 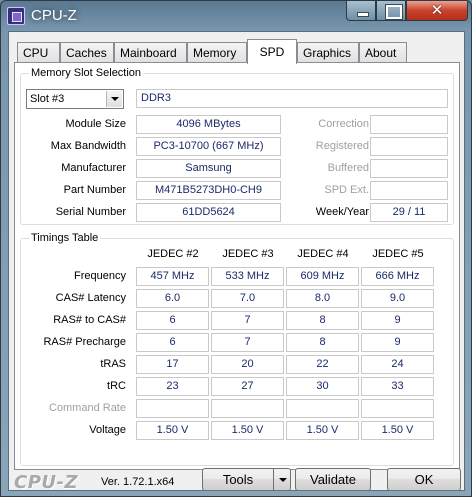 I want to click on timing-cell: 20, so click(x=247, y=364).